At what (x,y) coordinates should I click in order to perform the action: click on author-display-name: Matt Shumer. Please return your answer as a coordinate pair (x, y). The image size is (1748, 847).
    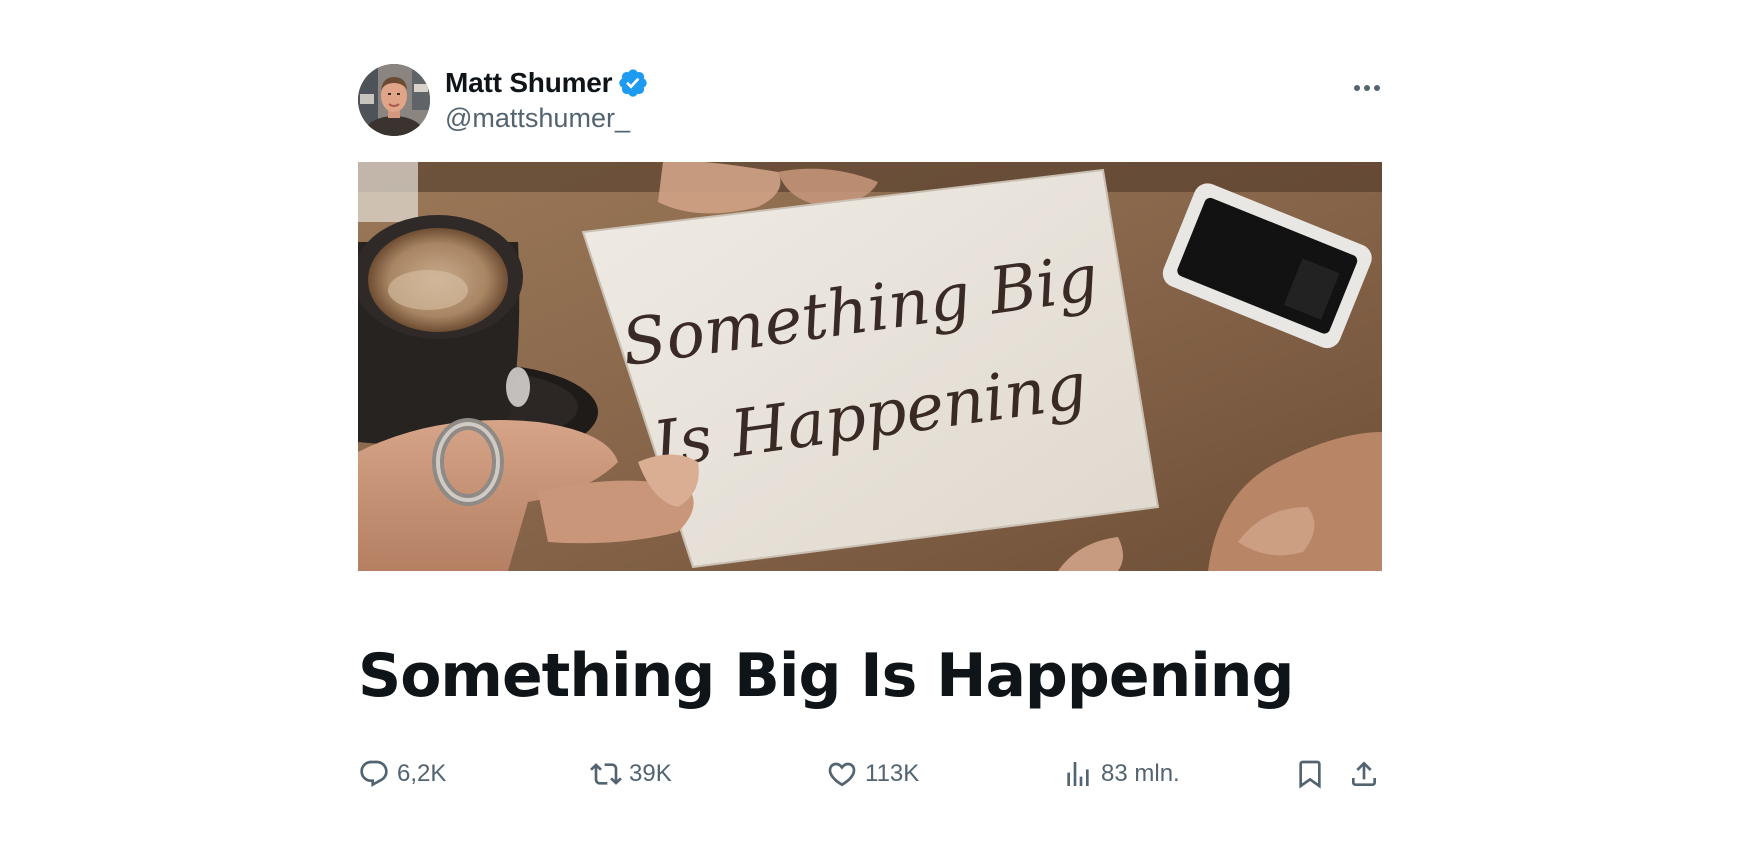
    Looking at the image, I should click on (529, 83).